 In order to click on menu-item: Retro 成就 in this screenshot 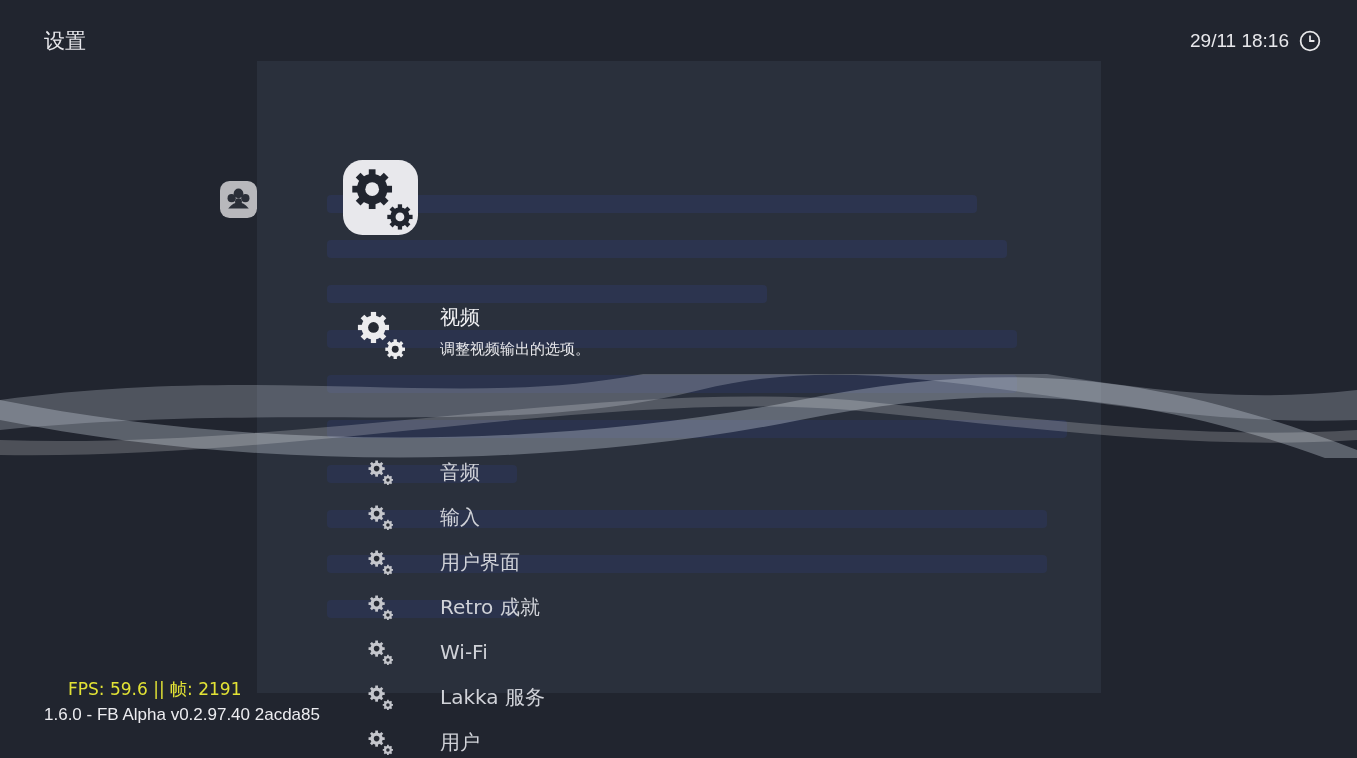, I will do `click(441, 606)`.